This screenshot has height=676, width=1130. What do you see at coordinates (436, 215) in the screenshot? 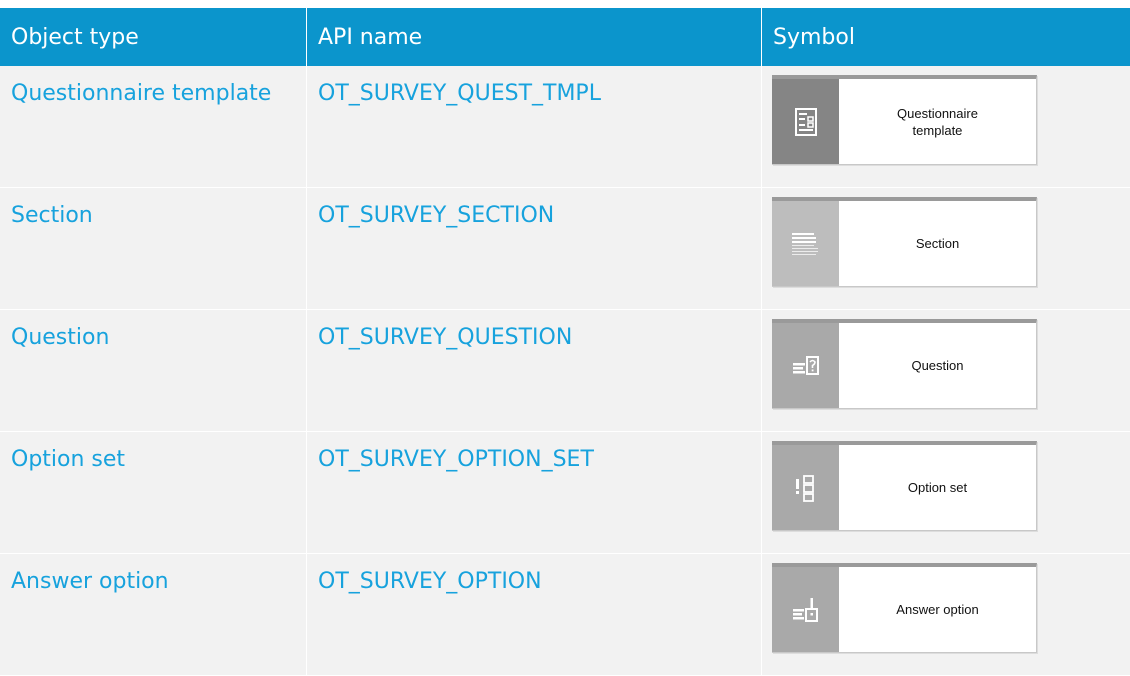
I see `api-name-link: OT_SURVEY_SECTION` at bounding box center [436, 215].